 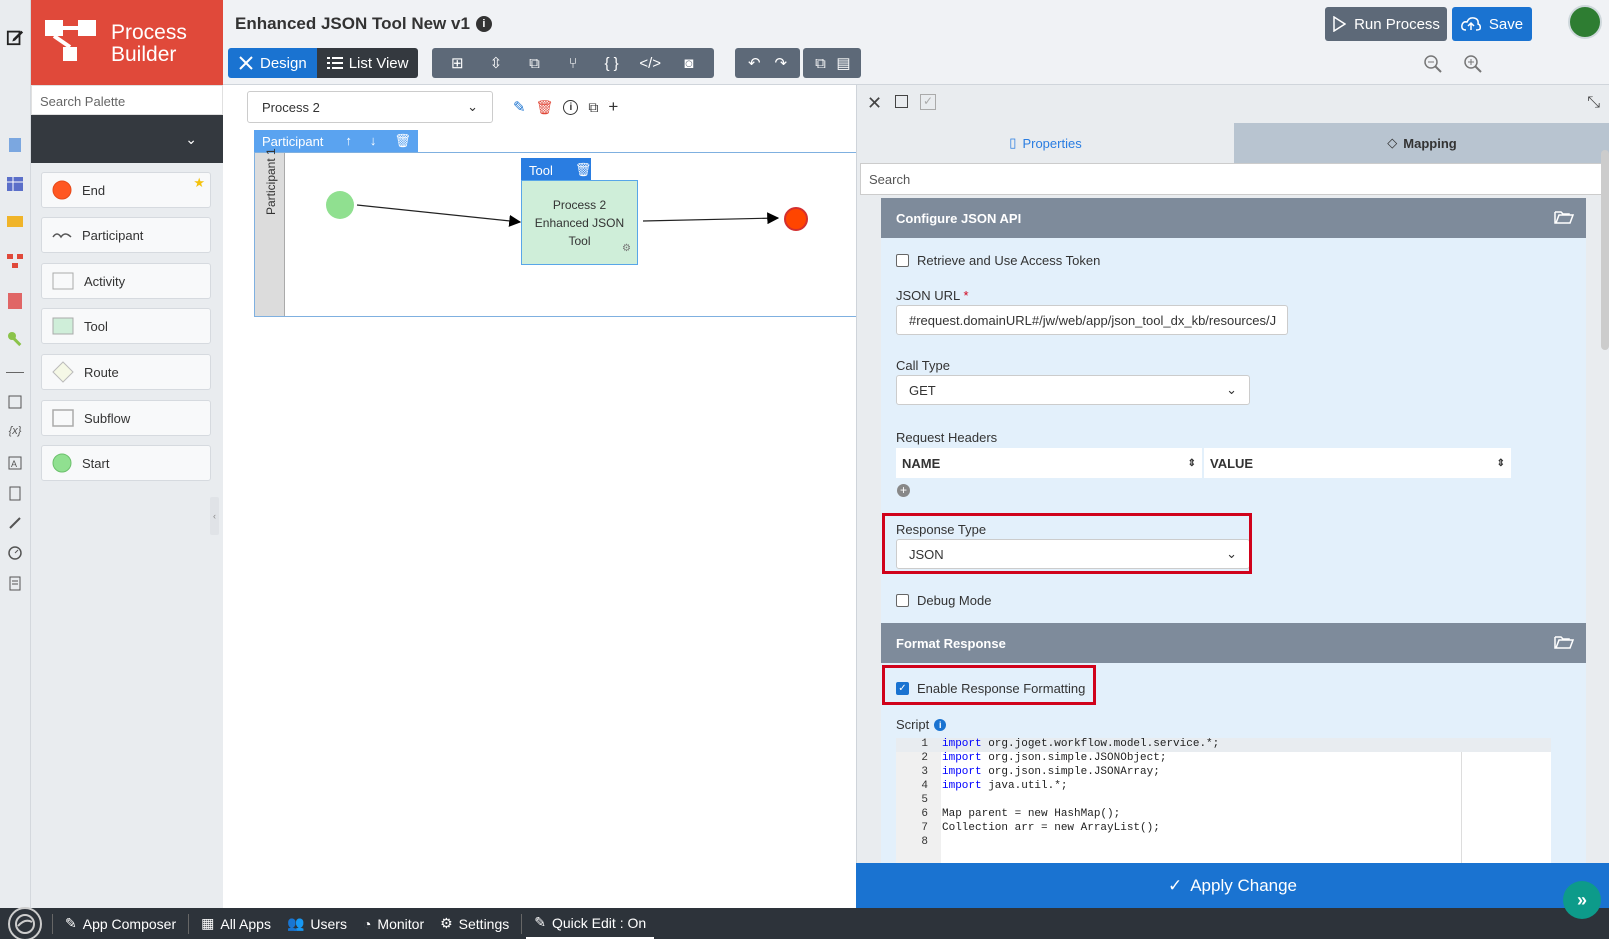 I want to click on bar-divider, so click(x=189, y=923).